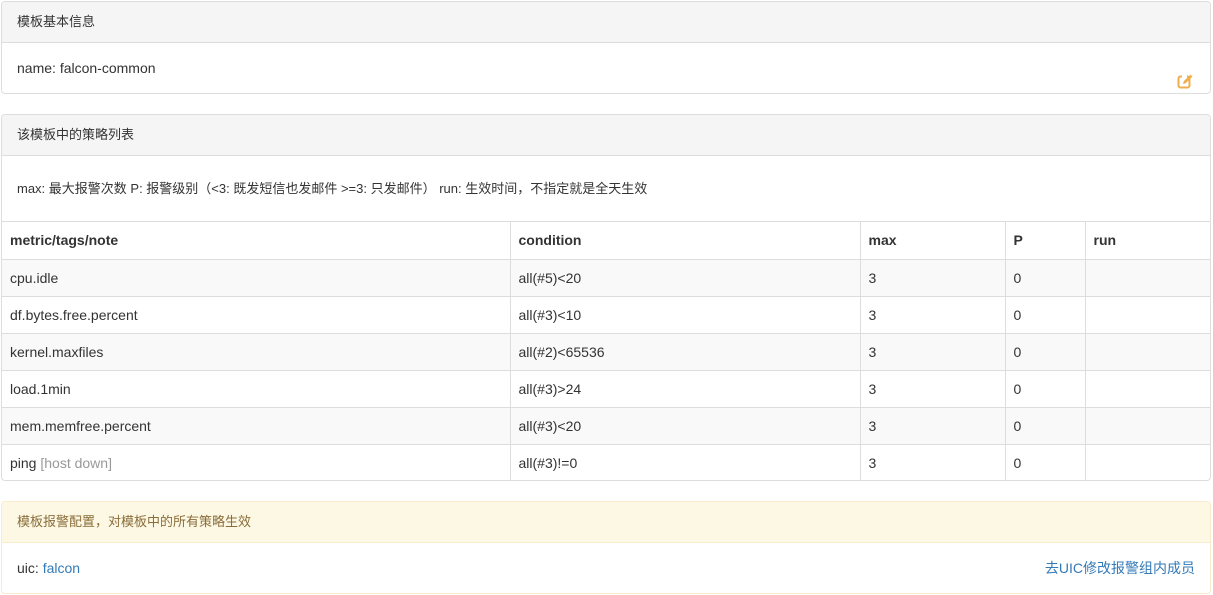  Describe the element at coordinates (606, 22) in the screenshot. I see `template-info-heading: 模板基本信息` at that location.